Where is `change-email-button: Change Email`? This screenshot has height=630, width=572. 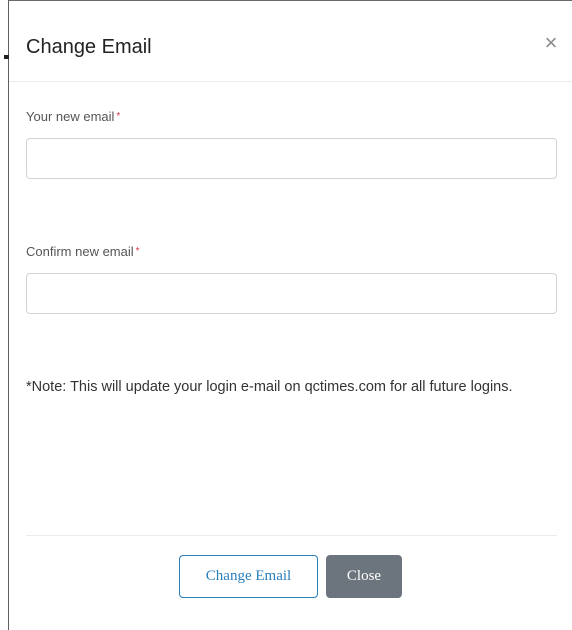 change-email-button: Change Email is located at coordinates (248, 576).